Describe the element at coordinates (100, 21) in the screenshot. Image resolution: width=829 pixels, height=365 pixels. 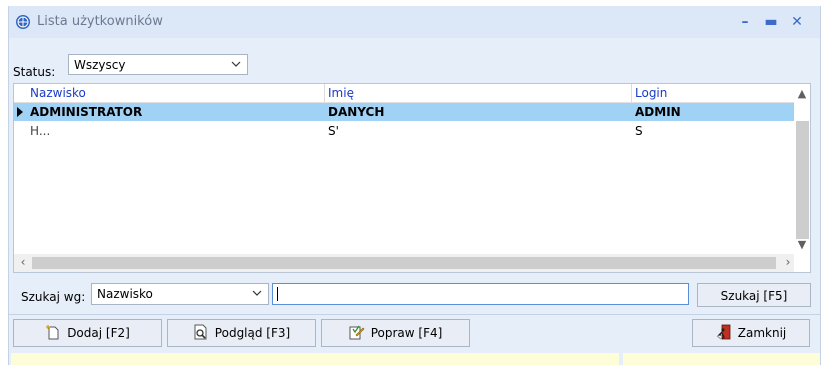
I see `window-title: Lista użytkowników` at that location.